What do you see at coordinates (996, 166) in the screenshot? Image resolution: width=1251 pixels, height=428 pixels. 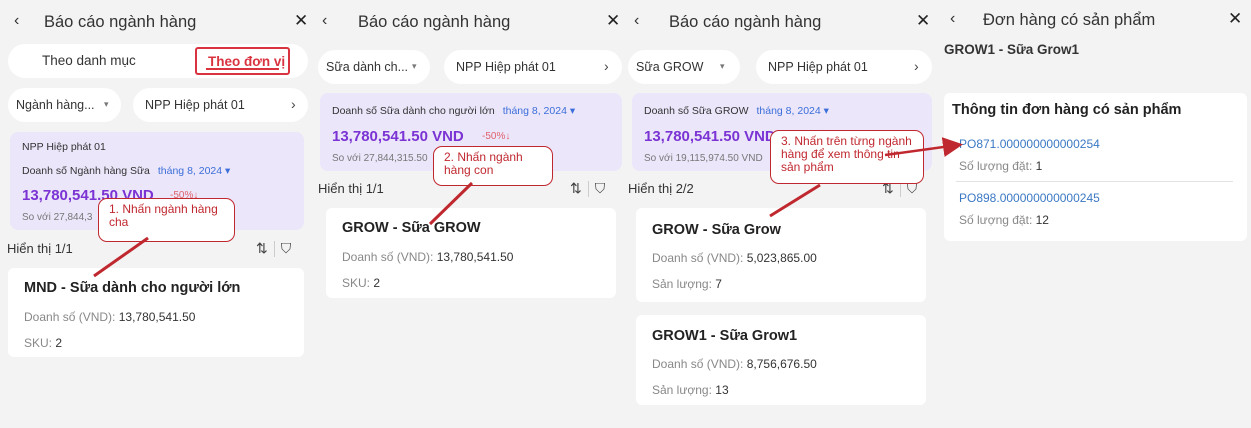 I see `order-qty-label: Số lượng đặt:` at bounding box center [996, 166].